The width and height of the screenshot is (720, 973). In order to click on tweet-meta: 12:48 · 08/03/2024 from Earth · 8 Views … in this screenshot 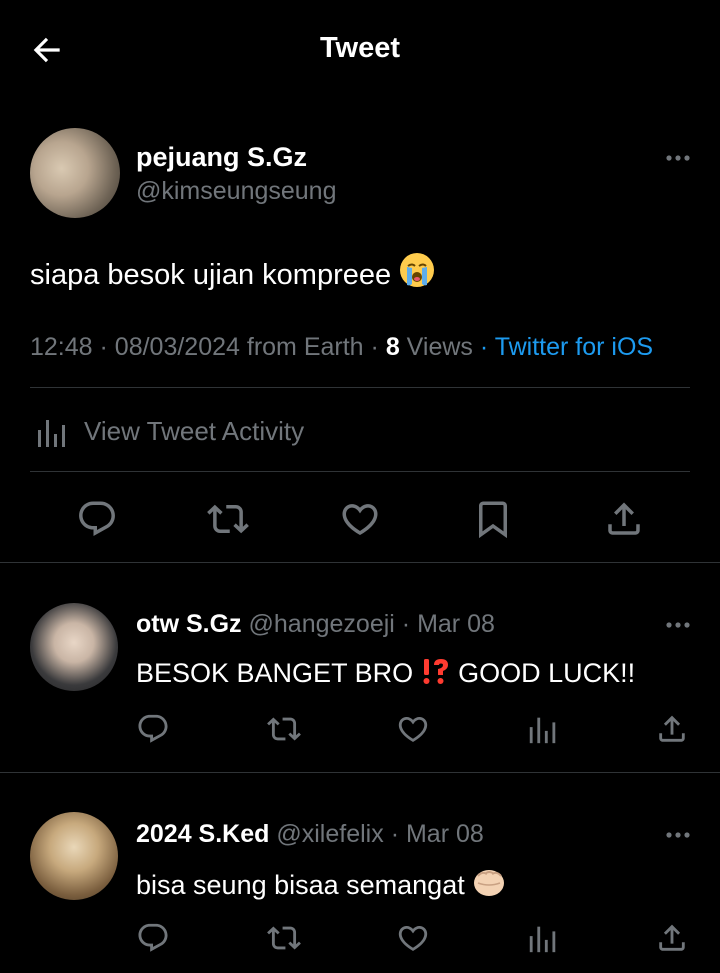, I will do `click(342, 347)`.